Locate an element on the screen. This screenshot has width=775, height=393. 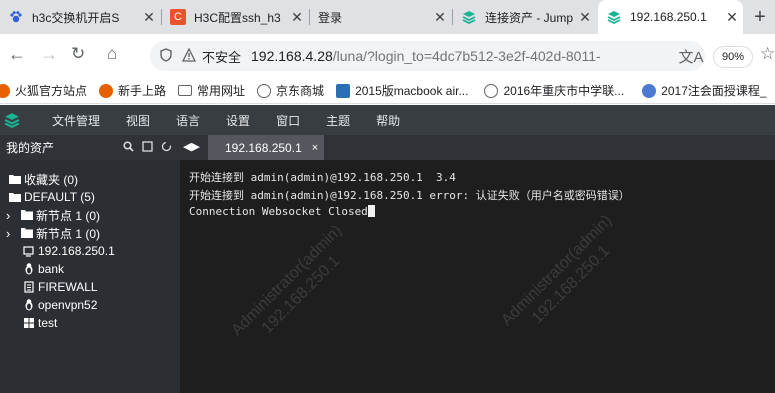
search-icon is located at coordinates (128, 147).